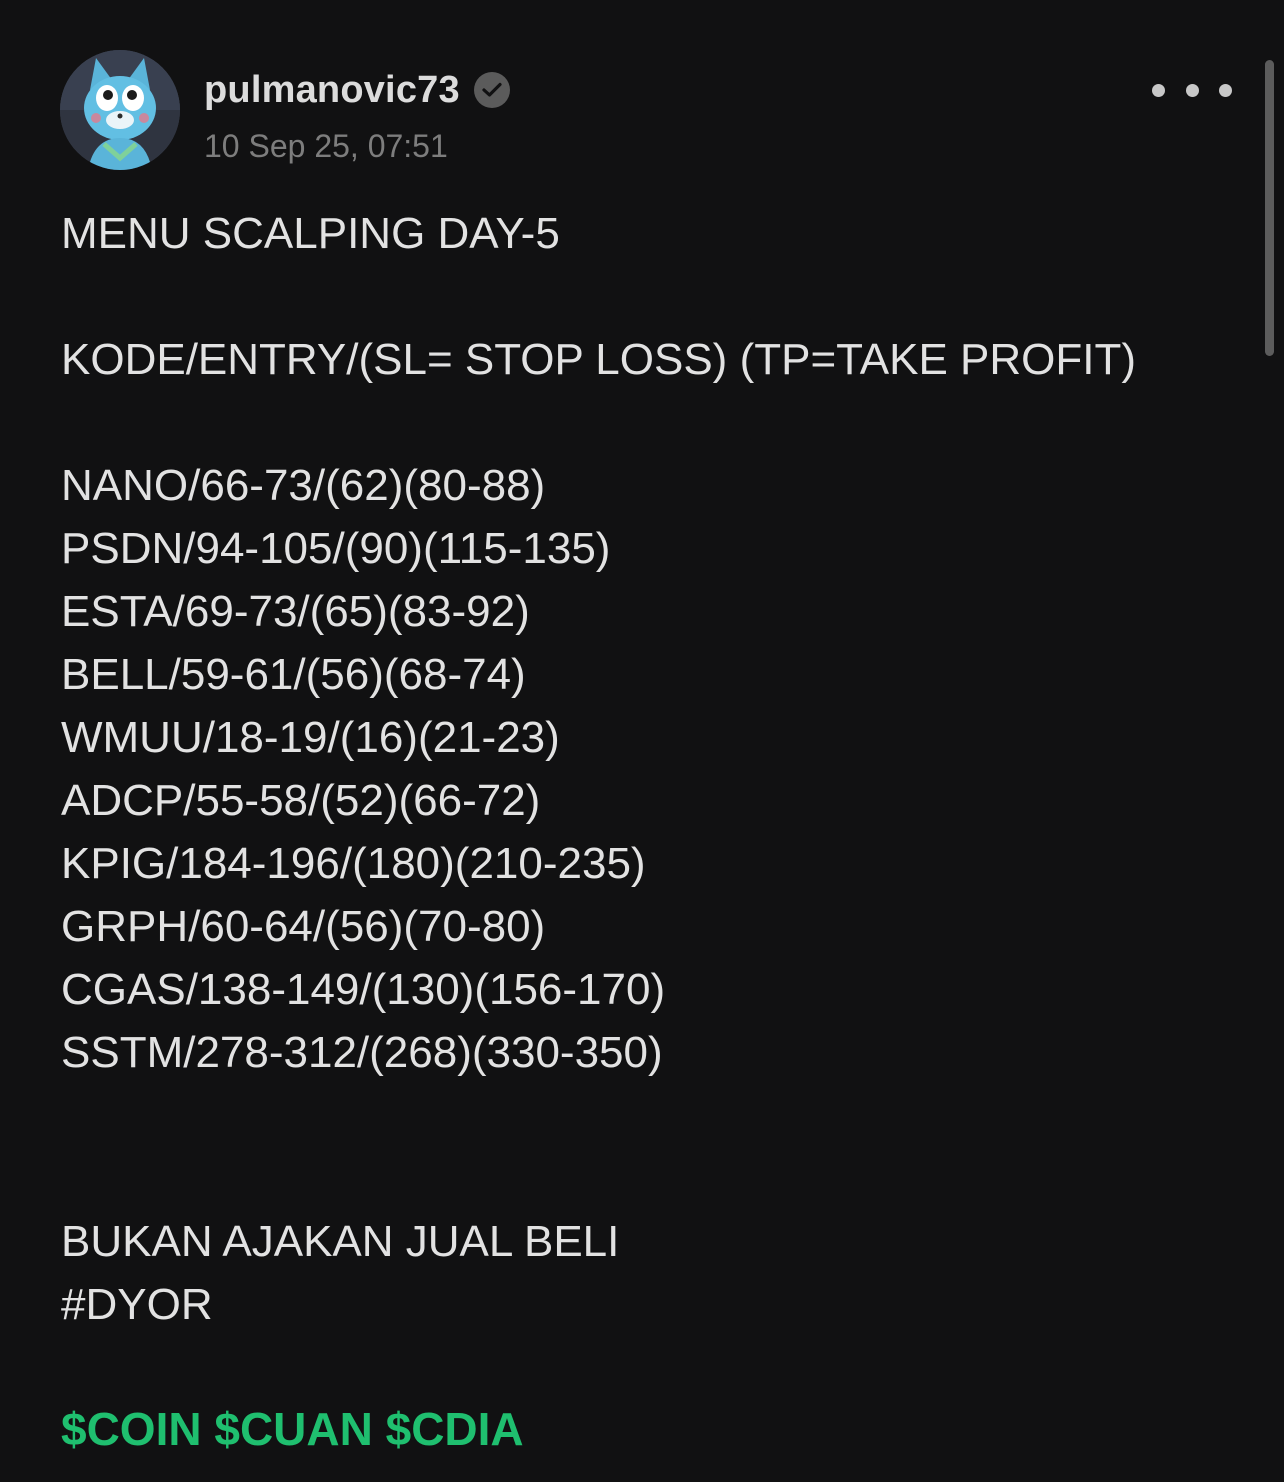 Image resolution: width=1284 pixels, height=1482 pixels. I want to click on more-options-button, so click(1192, 90).